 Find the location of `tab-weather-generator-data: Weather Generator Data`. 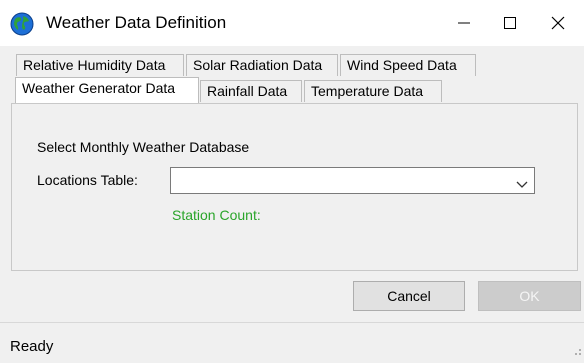

tab-weather-generator-data: Weather Generator Data is located at coordinates (107, 90).